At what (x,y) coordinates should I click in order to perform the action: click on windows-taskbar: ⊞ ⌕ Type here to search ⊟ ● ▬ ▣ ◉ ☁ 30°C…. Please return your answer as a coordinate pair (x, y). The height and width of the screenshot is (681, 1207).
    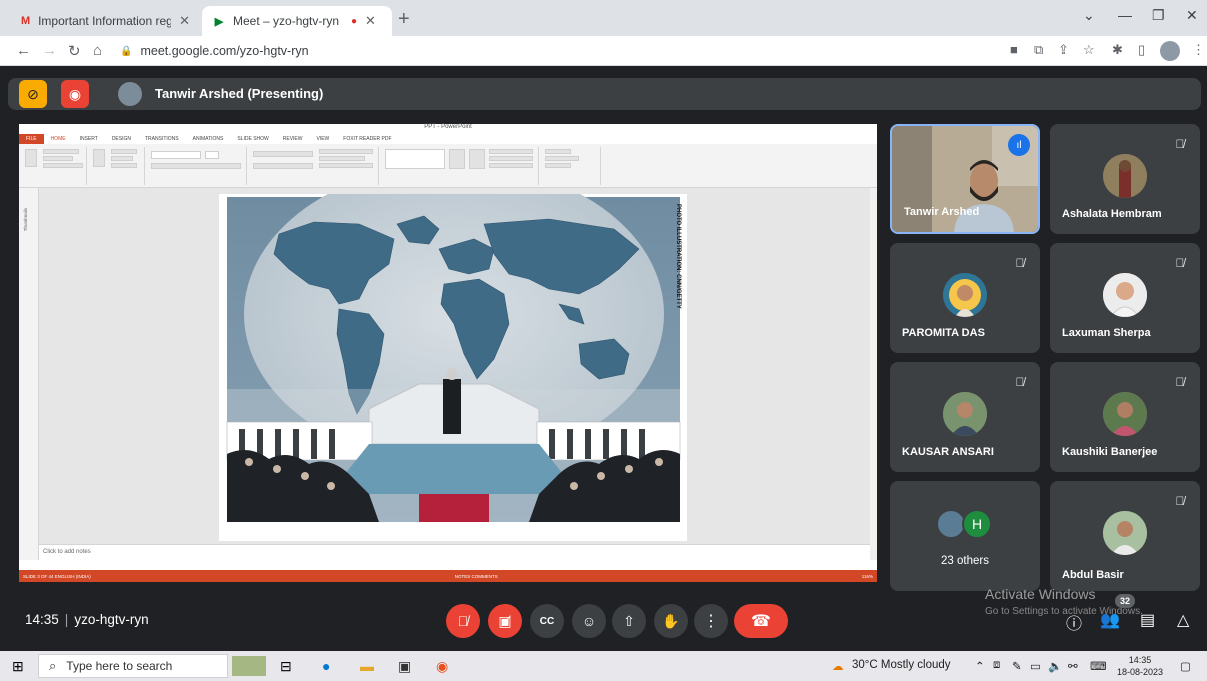
    Looking at the image, I should click on (603, 666).